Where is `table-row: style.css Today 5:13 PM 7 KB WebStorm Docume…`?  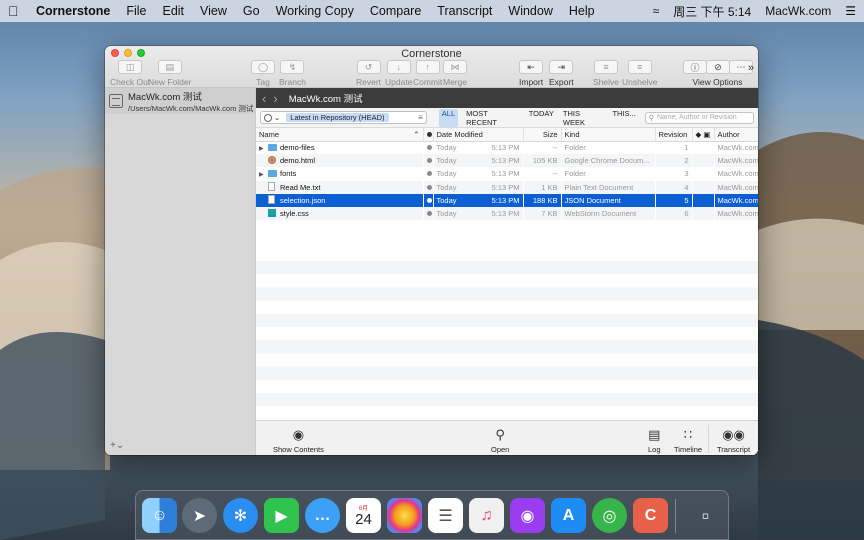 table-row: style.css Today 5:13 PM 7 KB WebStorm Docume… is located at coordinates (507, 213).